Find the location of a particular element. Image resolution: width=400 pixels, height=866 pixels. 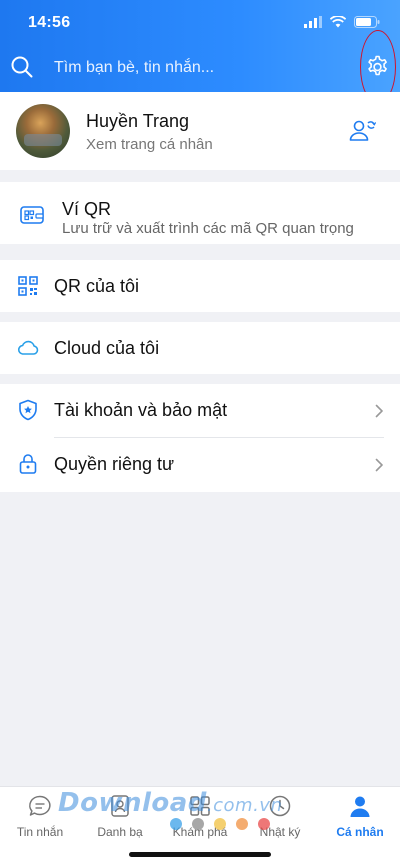

avatar is located at coordinates (43, 131).